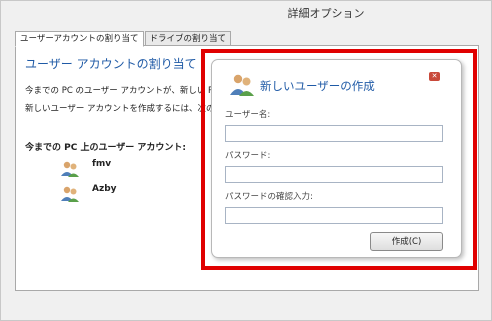  What do you see at coordinates (247, 306) in the screenshot?
I see `bottom-bar` at bounding box center [247, 306].